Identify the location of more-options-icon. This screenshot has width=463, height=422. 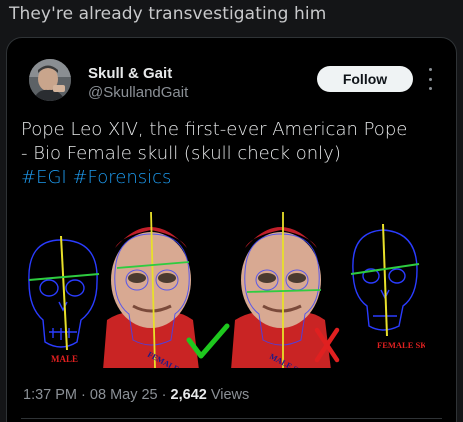
(430, 79).